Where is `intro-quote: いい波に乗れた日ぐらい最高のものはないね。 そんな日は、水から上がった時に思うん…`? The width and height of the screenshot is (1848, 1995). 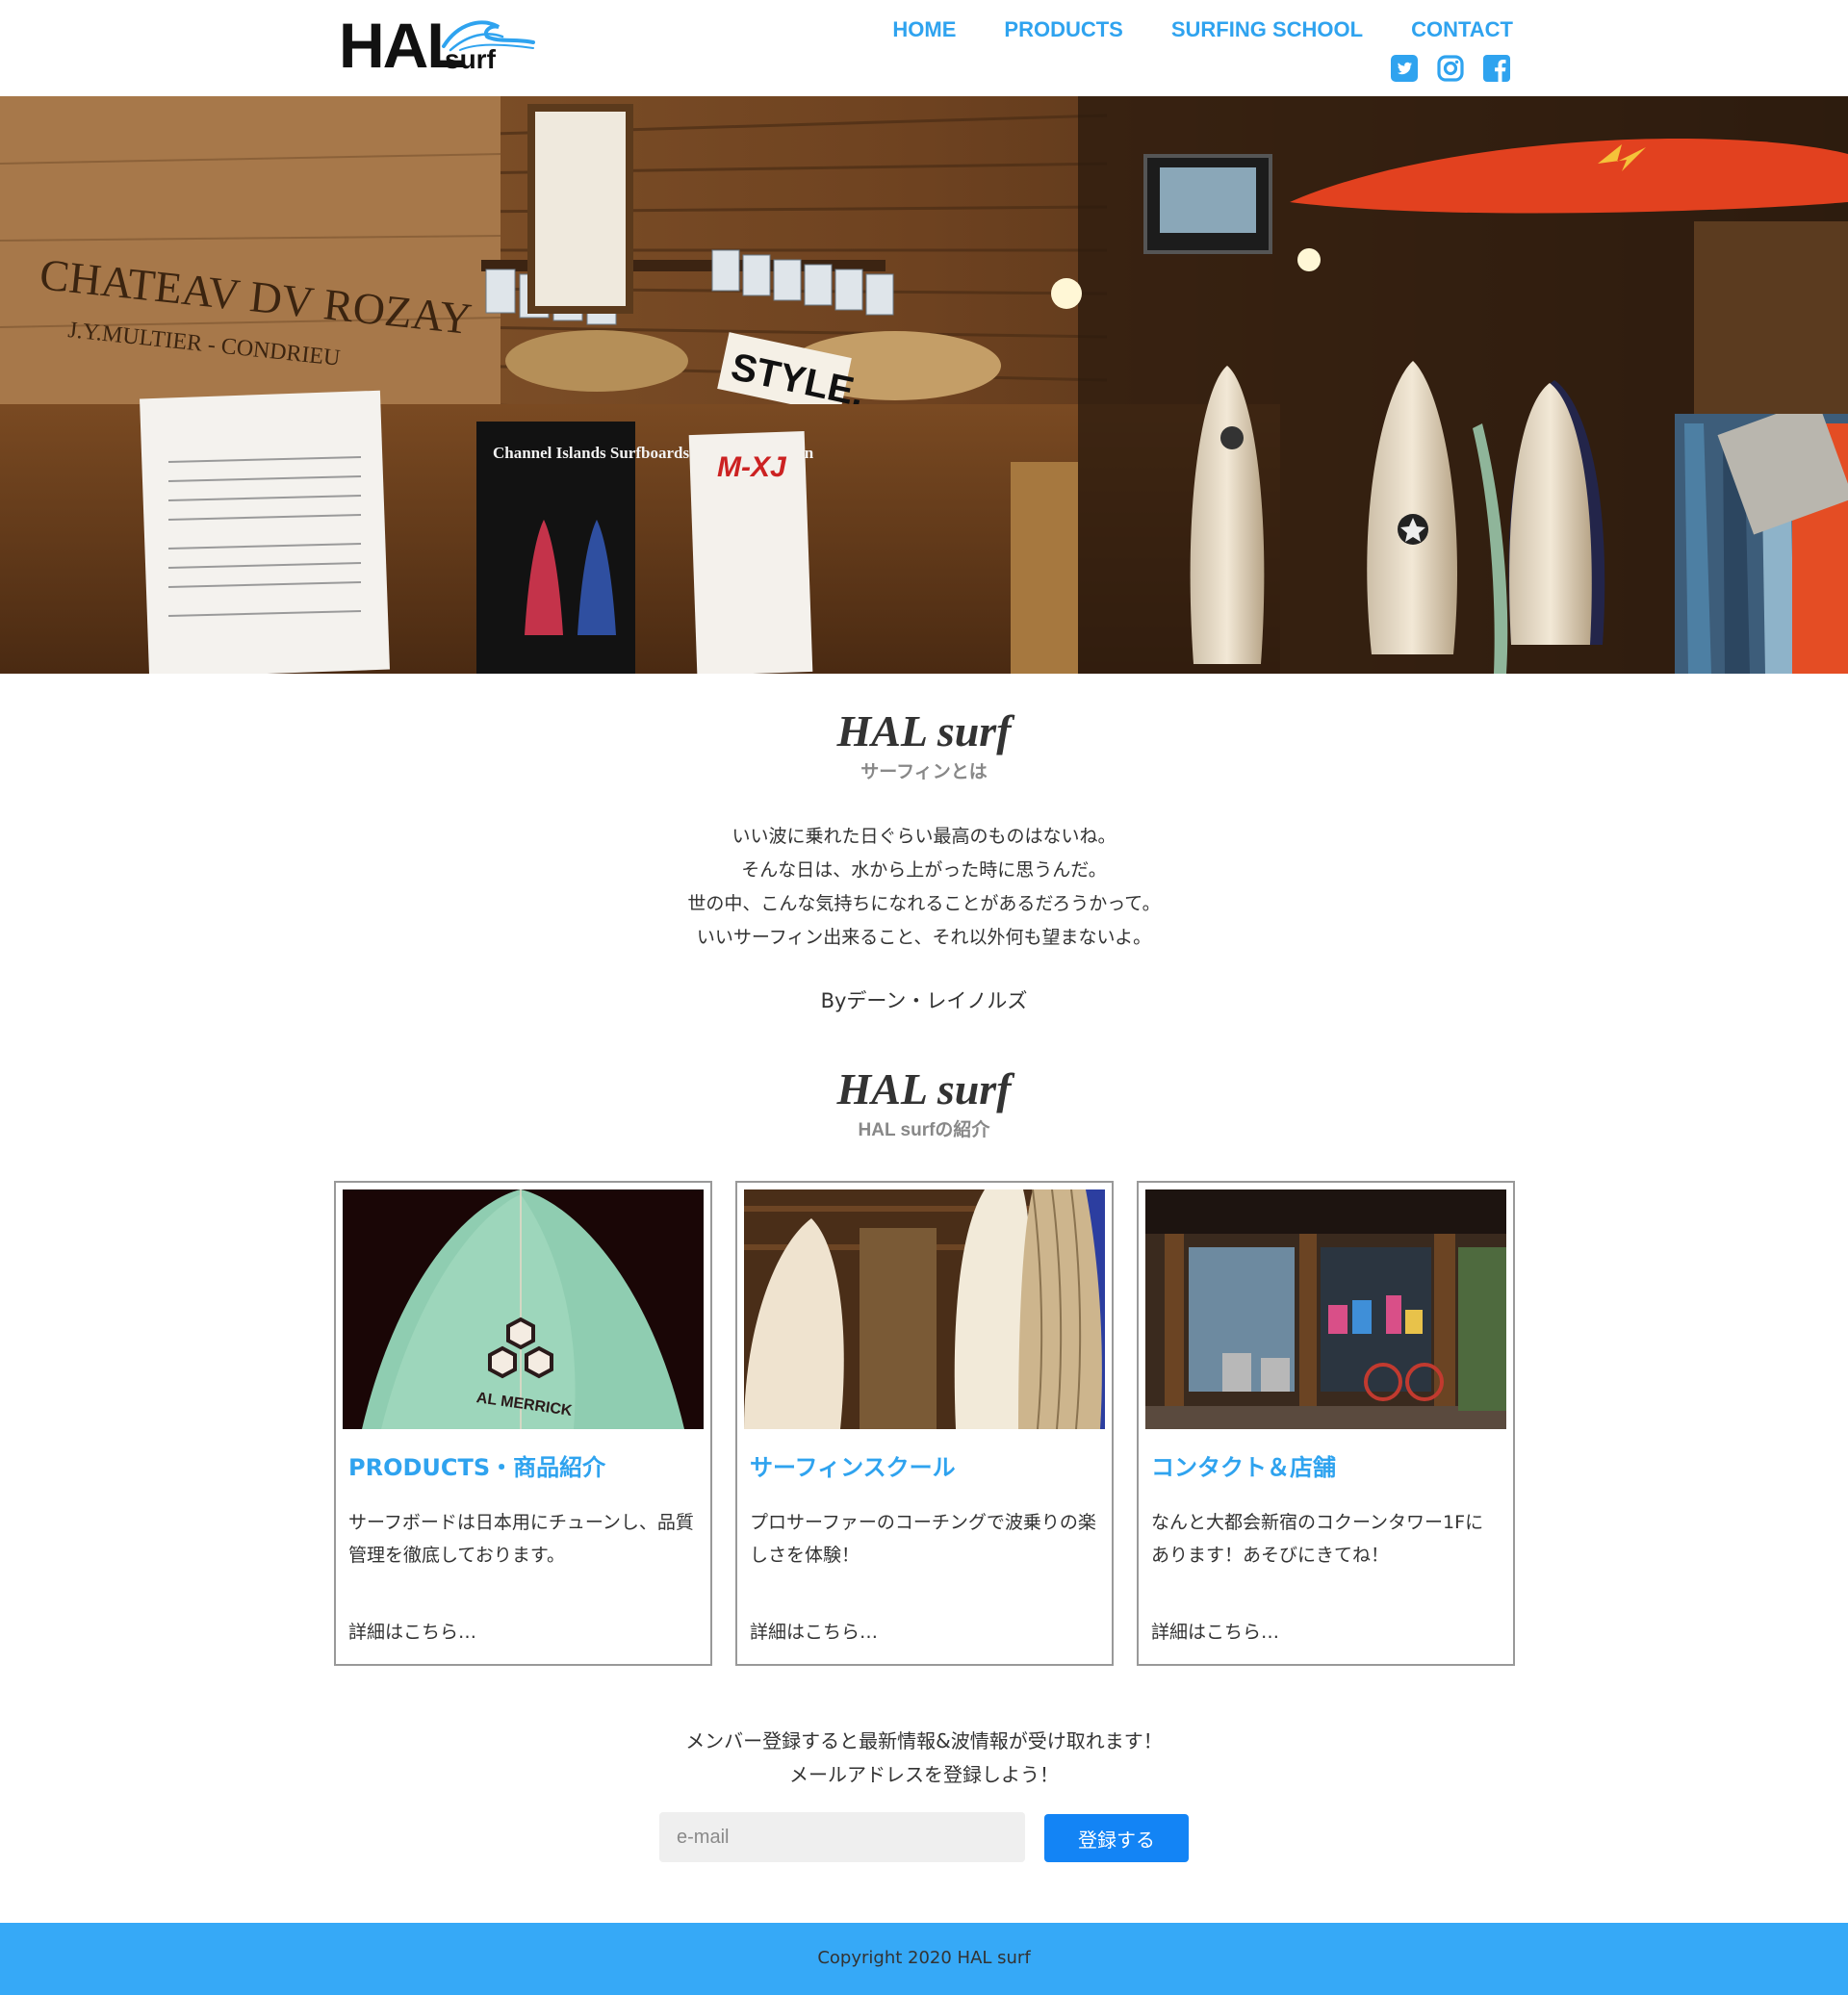
intro-quote: いい波に乗れた日ぐらい最高のものはないね。 そんな日は、水から上がった時に思うん… is located at coordinates (924, 887).